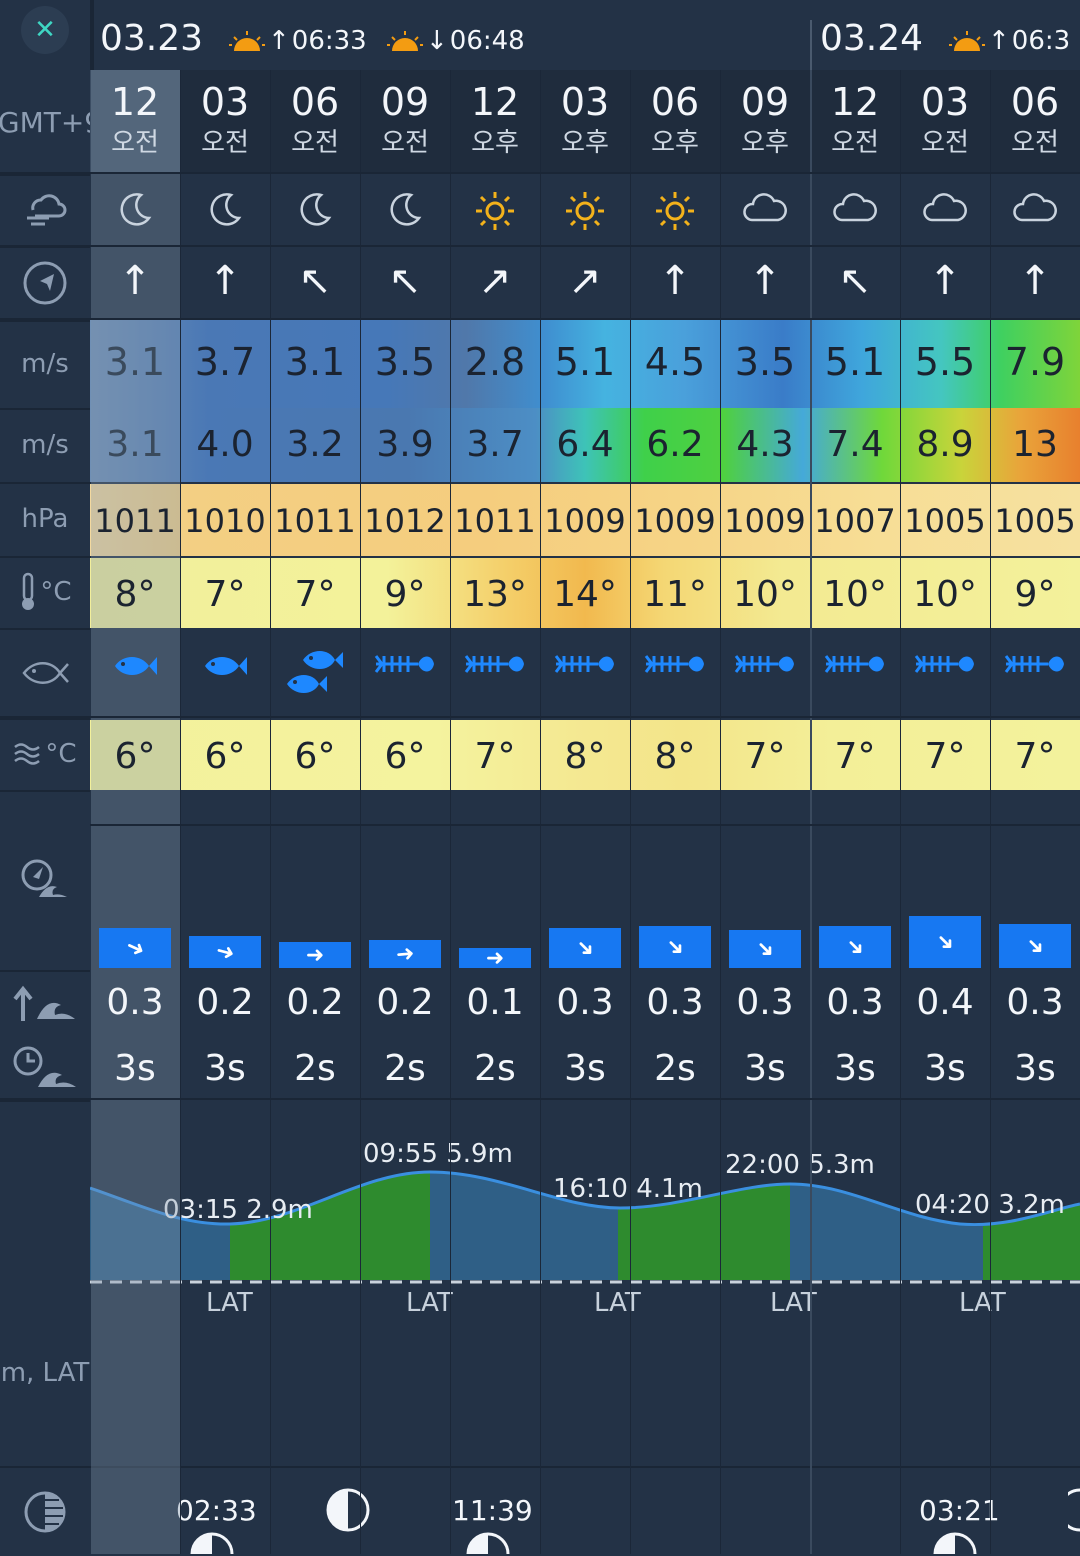  I want to click on wind-speed-value: 3.1, so click(315, 362).